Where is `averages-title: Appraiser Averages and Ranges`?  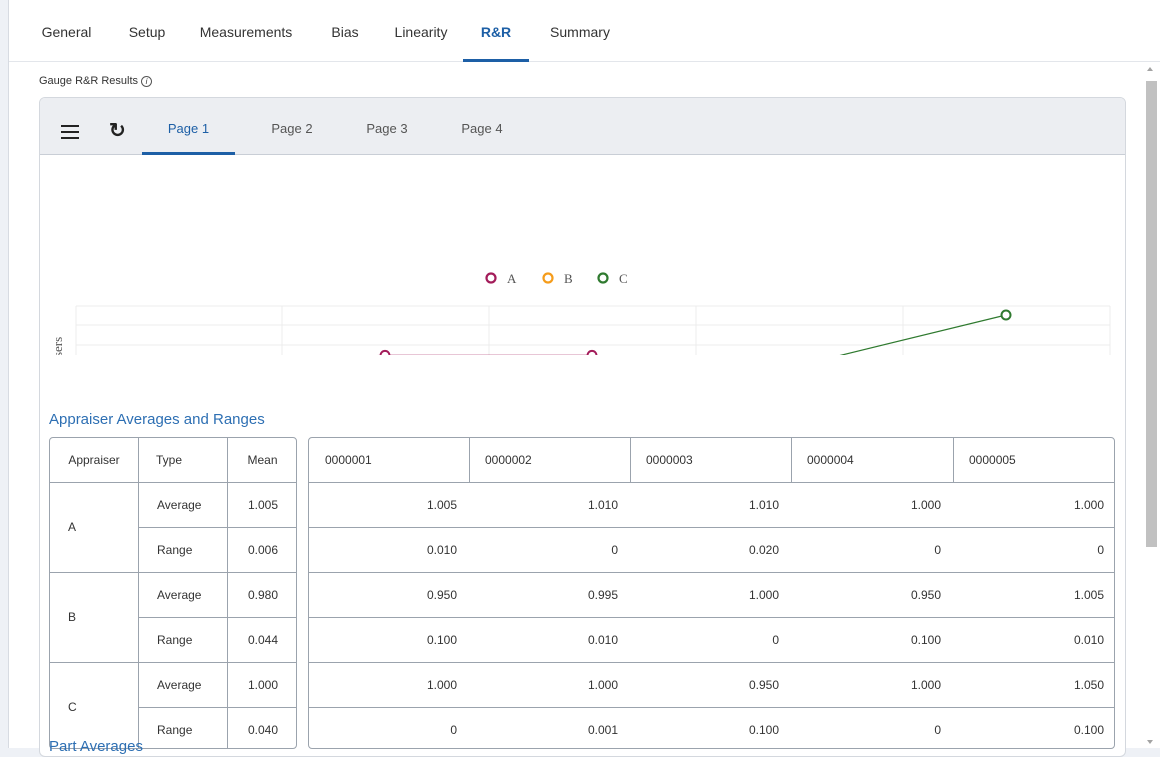 averages-title: Appraiser Averages and Ranges is located at coordinates (157, 419).